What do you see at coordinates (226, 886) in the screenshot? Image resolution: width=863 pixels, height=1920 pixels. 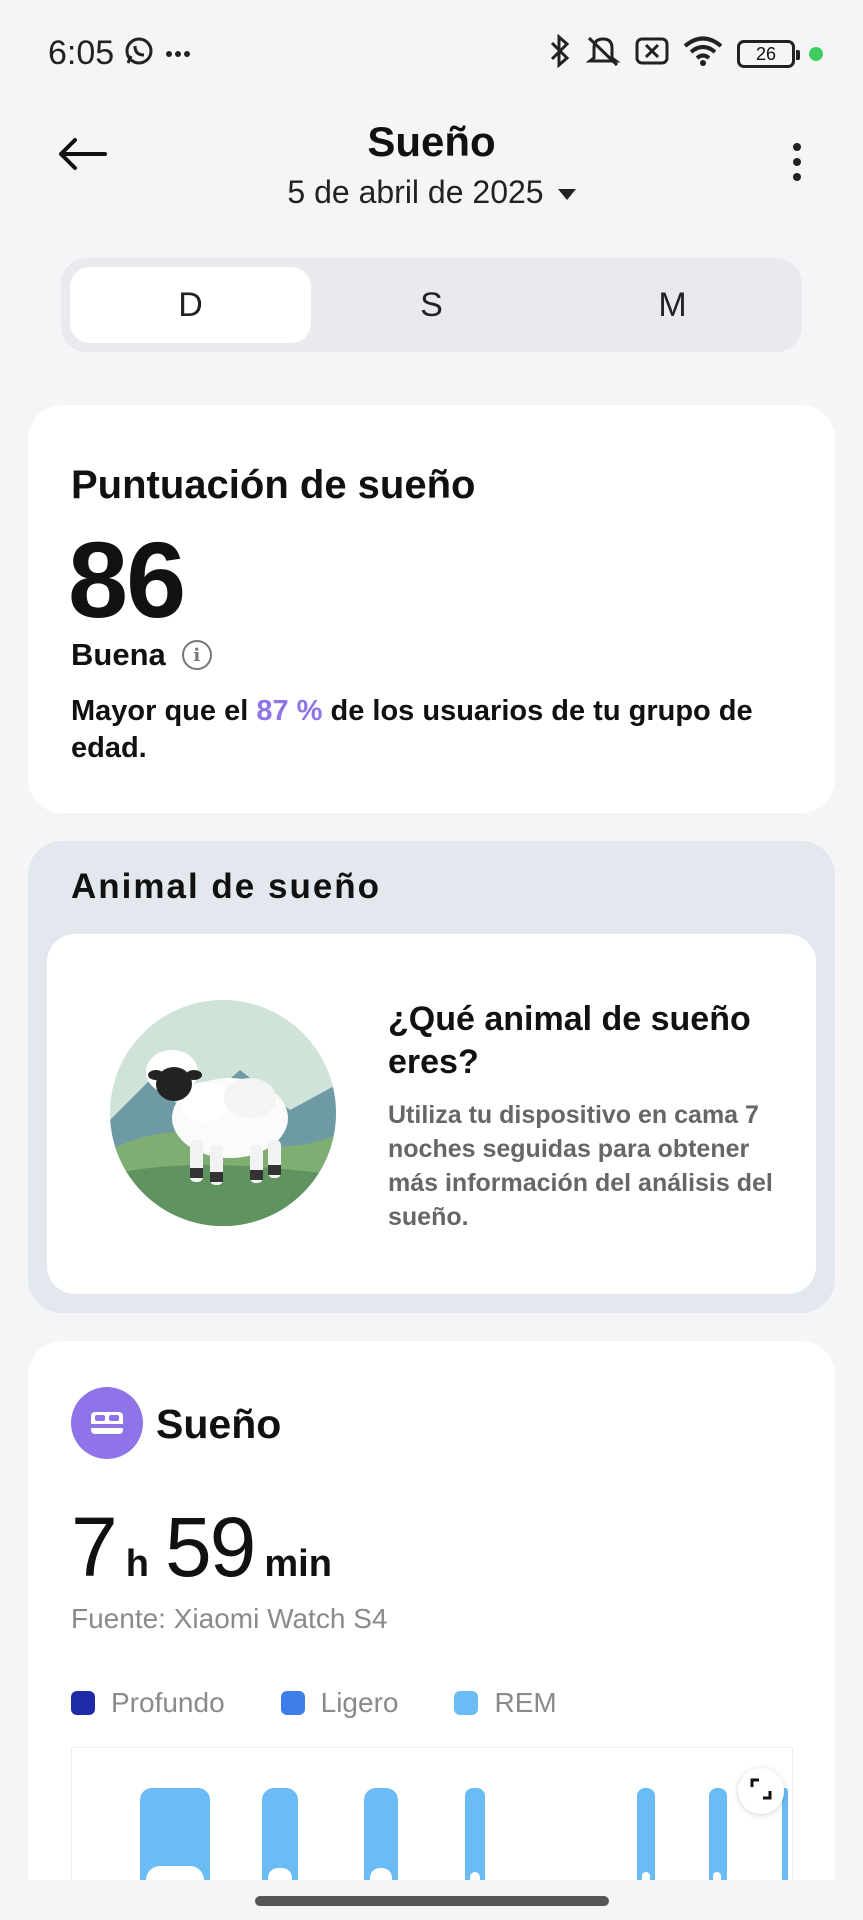 I see `animal-section-title: Animal de sueño` at bounding box center [226, 886].